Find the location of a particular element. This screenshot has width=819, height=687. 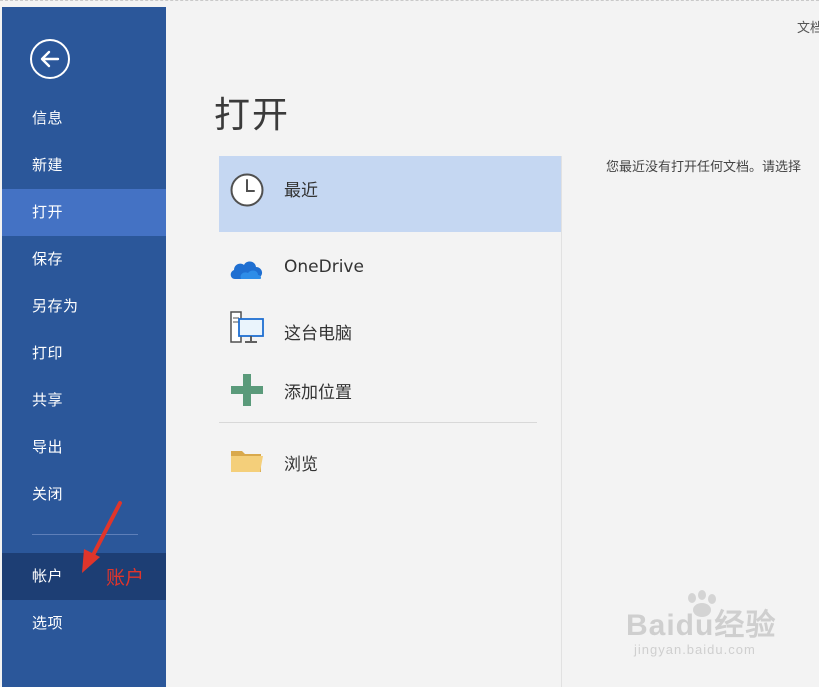

paw-logo-icon is located at coordinates (702, 603).